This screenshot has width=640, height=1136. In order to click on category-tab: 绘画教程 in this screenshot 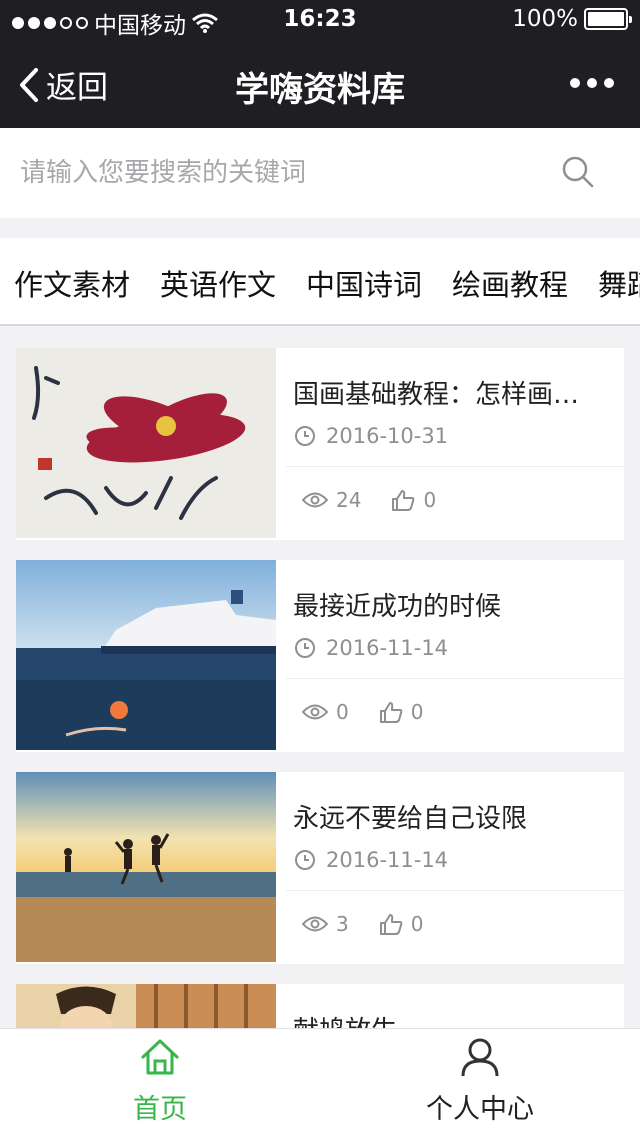, I will do `click(510, 283)`.